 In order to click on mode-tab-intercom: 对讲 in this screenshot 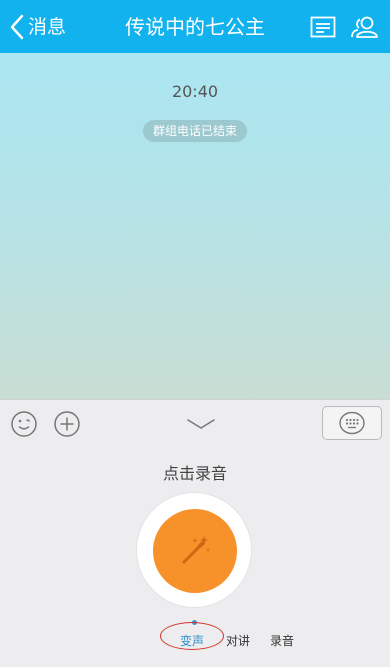, I will do `click(238, 640)`.